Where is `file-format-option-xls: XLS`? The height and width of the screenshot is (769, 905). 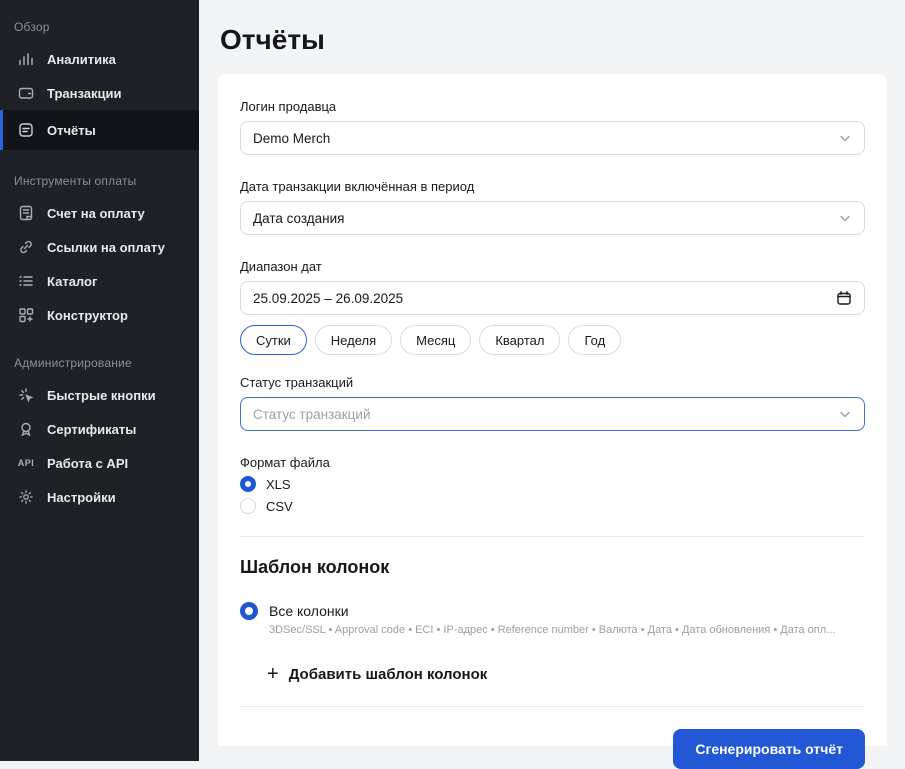 file-format-option-xls: XLS is located at coordinates (552, 484).